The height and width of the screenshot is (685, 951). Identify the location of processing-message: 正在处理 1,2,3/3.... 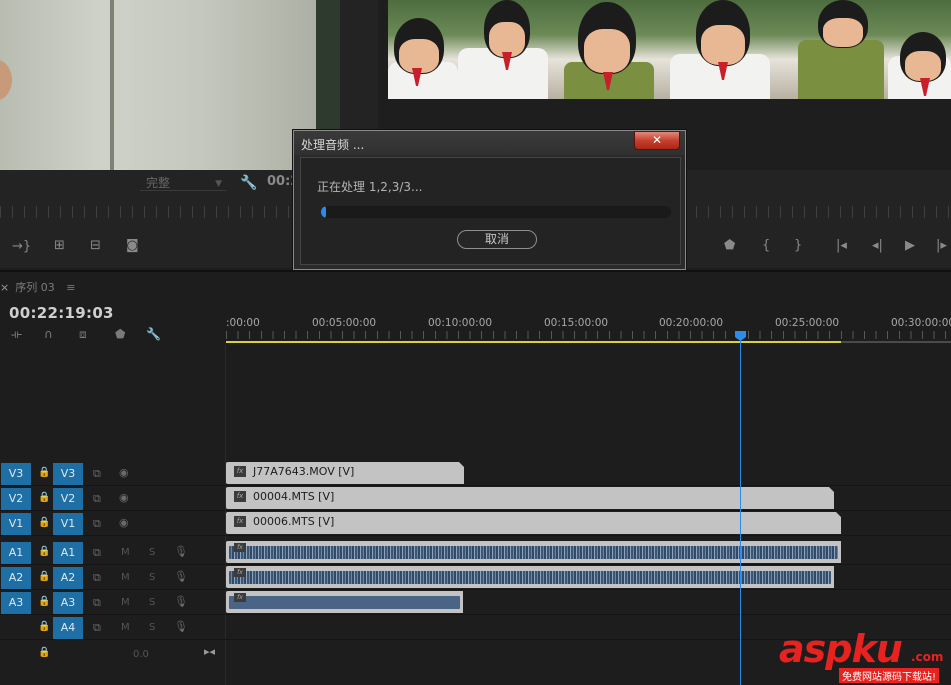
(370, 187).